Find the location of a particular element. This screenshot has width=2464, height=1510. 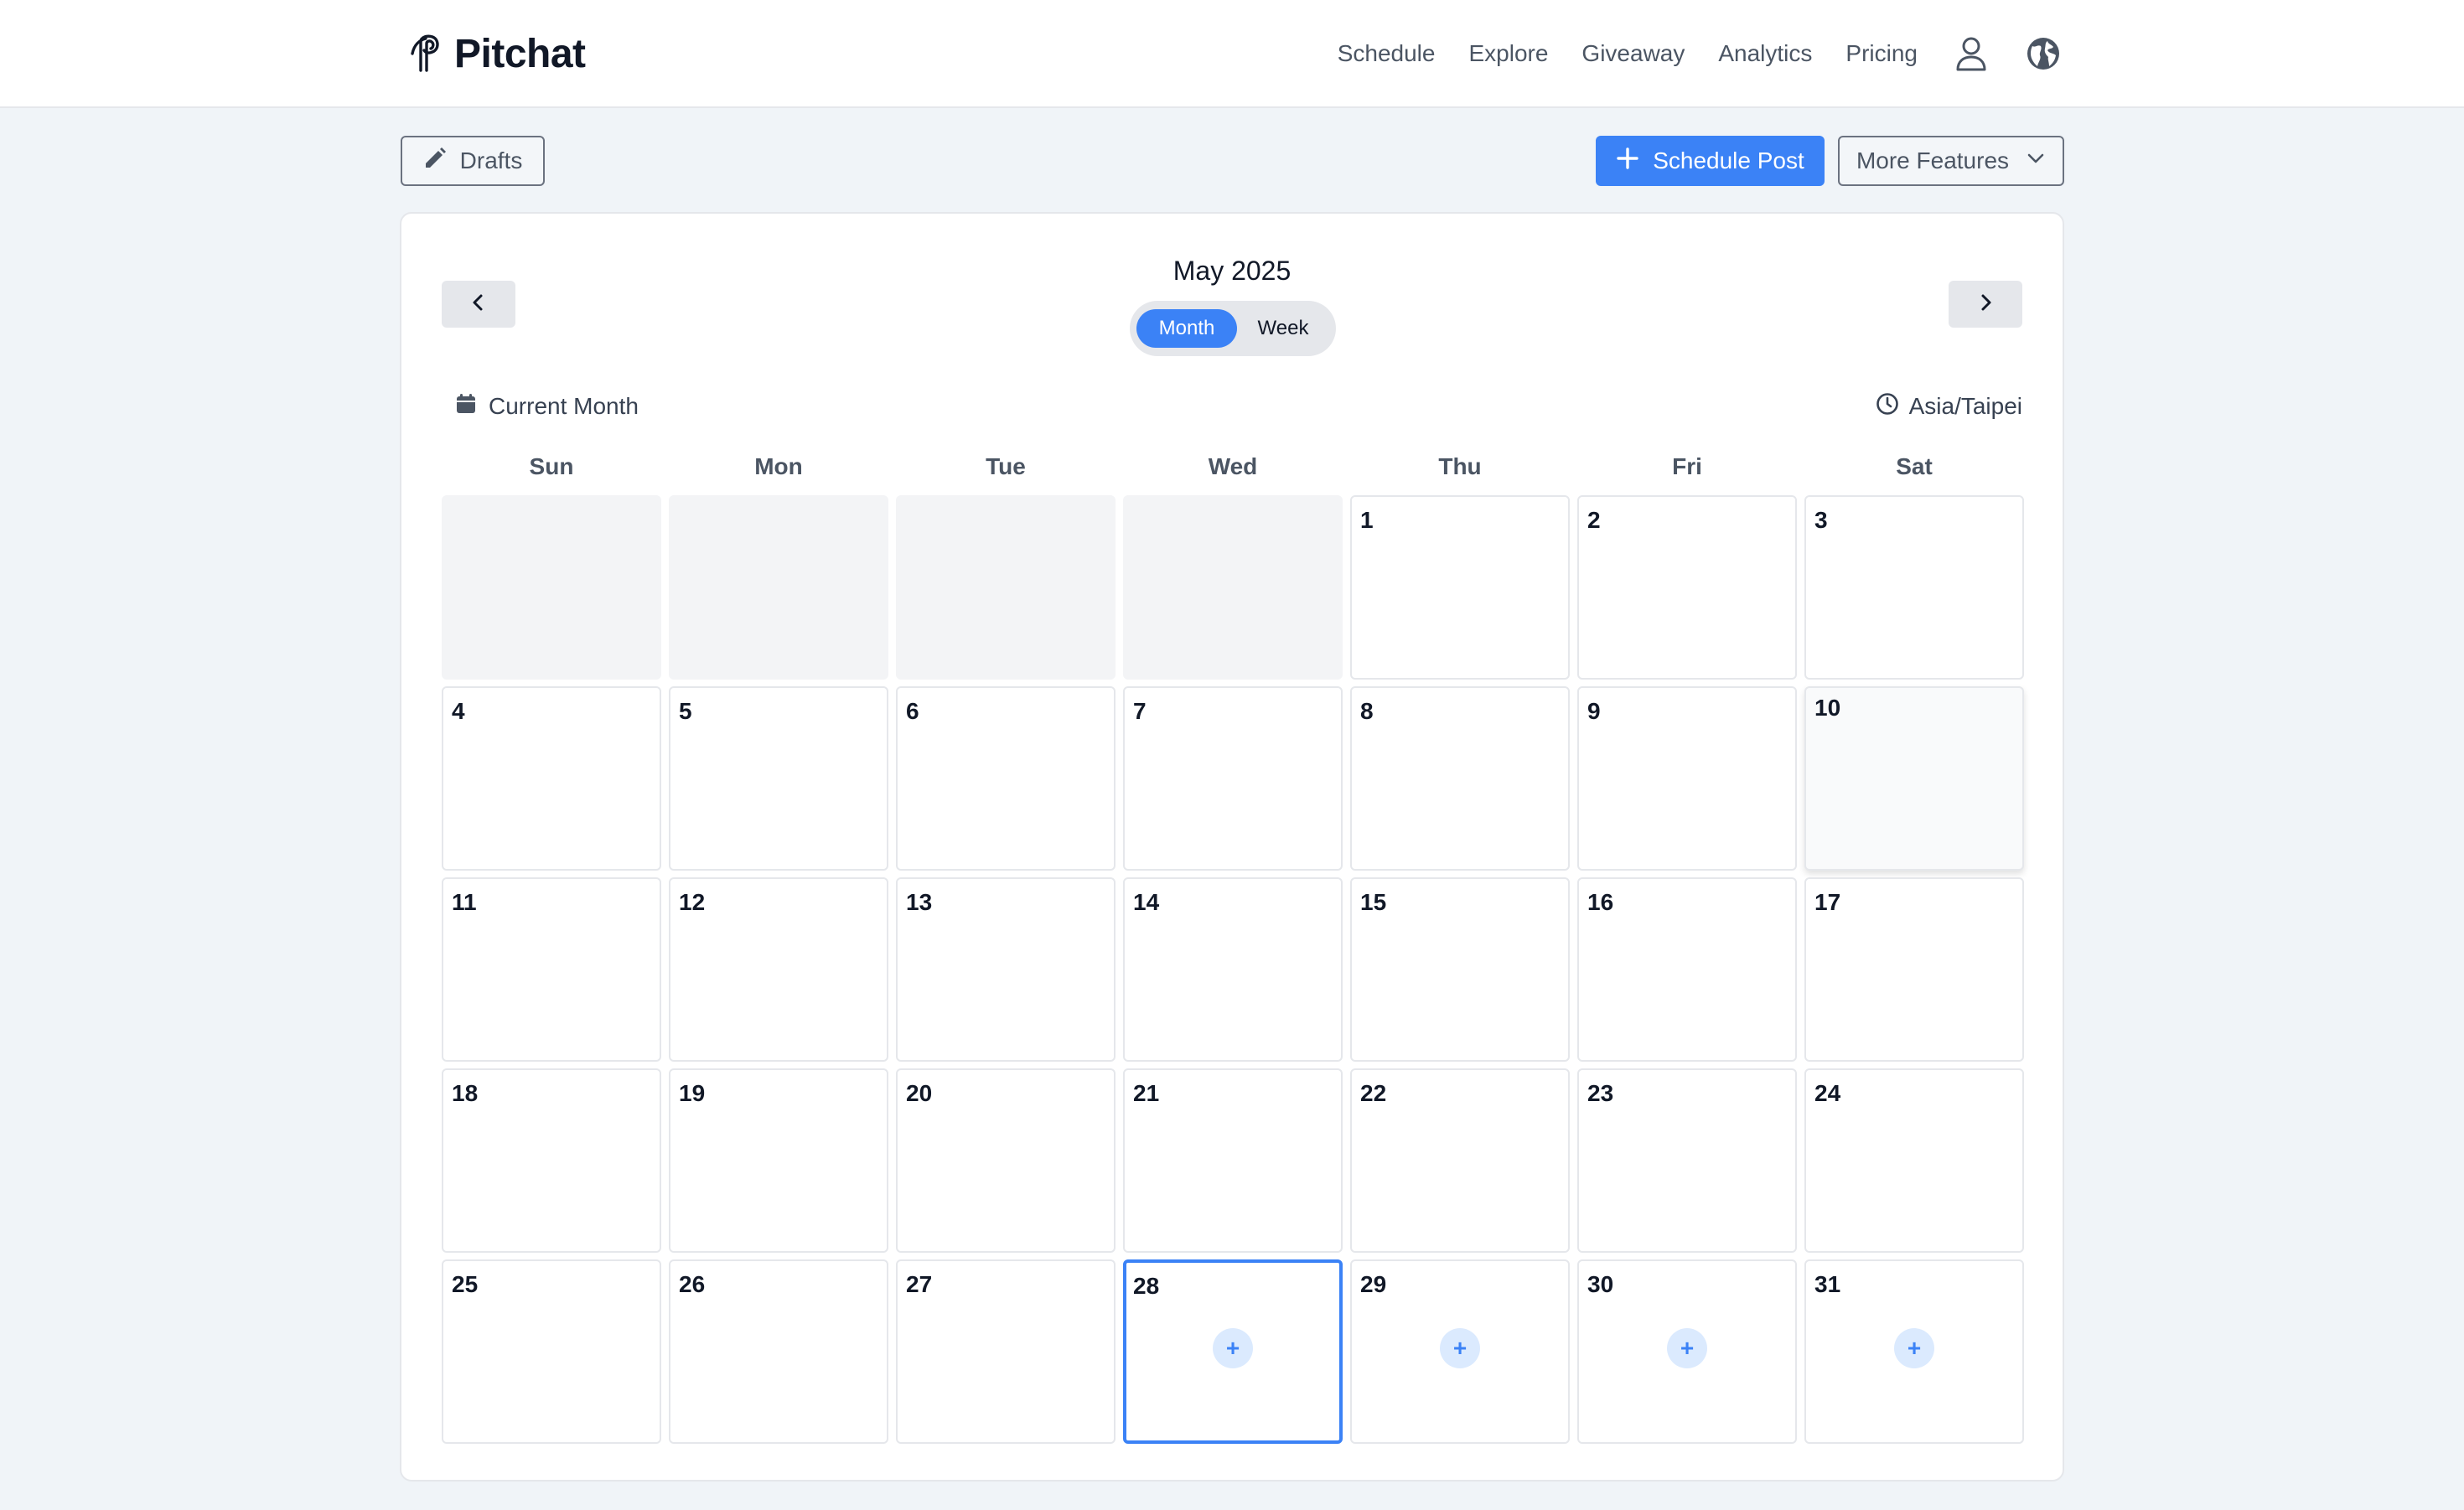

day-number: 22 is located at coordinates (1373, 1093).